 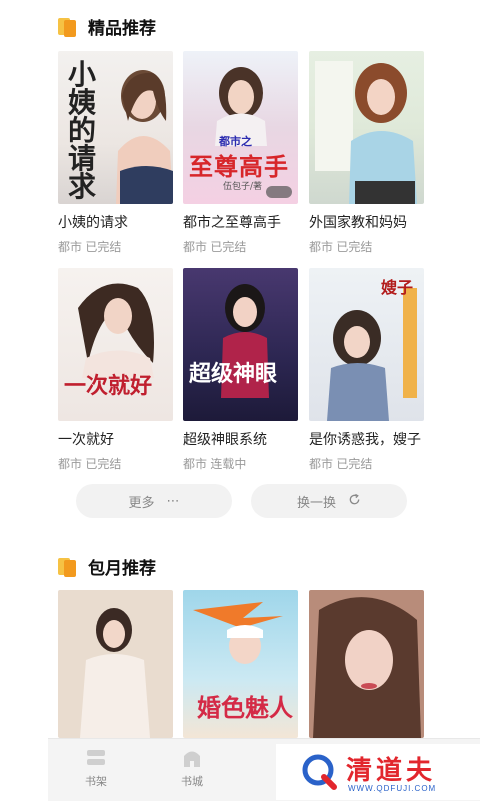 I want to click on bookstore-icon, so click(x=192, y=758).